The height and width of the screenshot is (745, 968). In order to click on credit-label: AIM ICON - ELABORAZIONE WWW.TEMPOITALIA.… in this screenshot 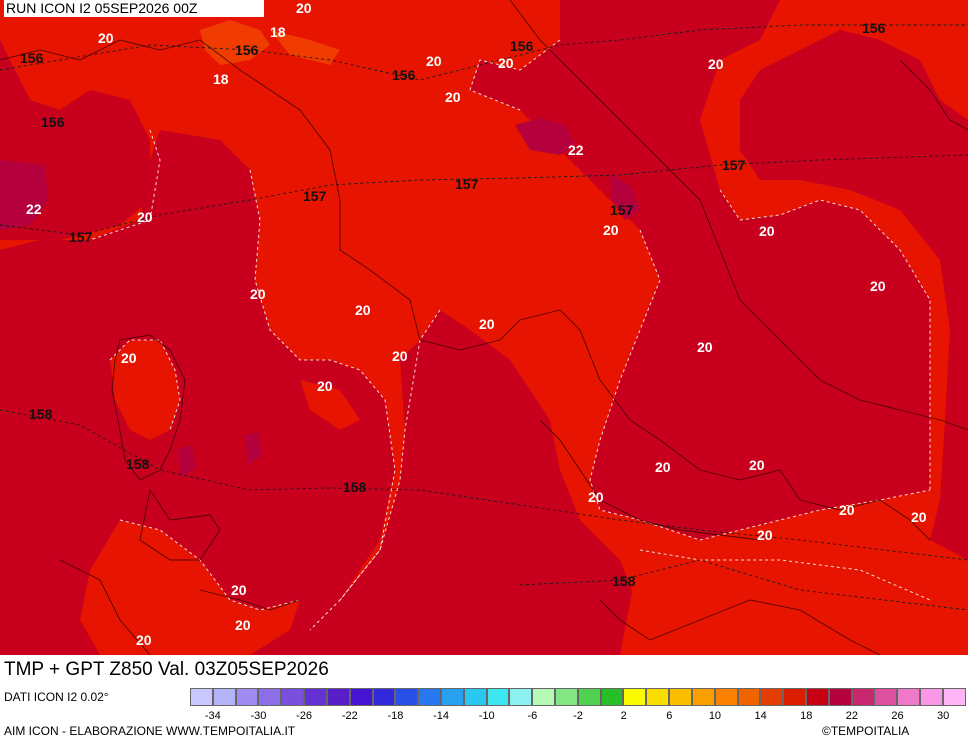, I will do `click(150, 731)`.